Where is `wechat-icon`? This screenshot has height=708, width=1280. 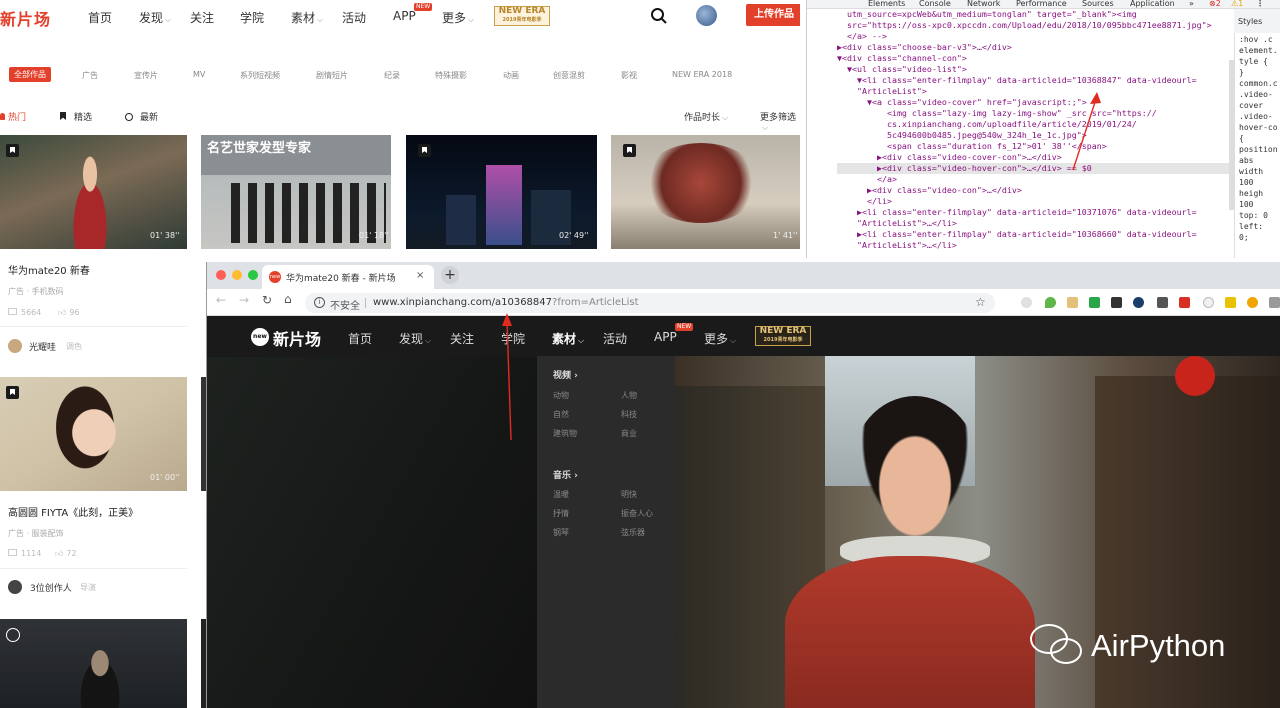
wechat-icon is located at coordinates (1057, 646).